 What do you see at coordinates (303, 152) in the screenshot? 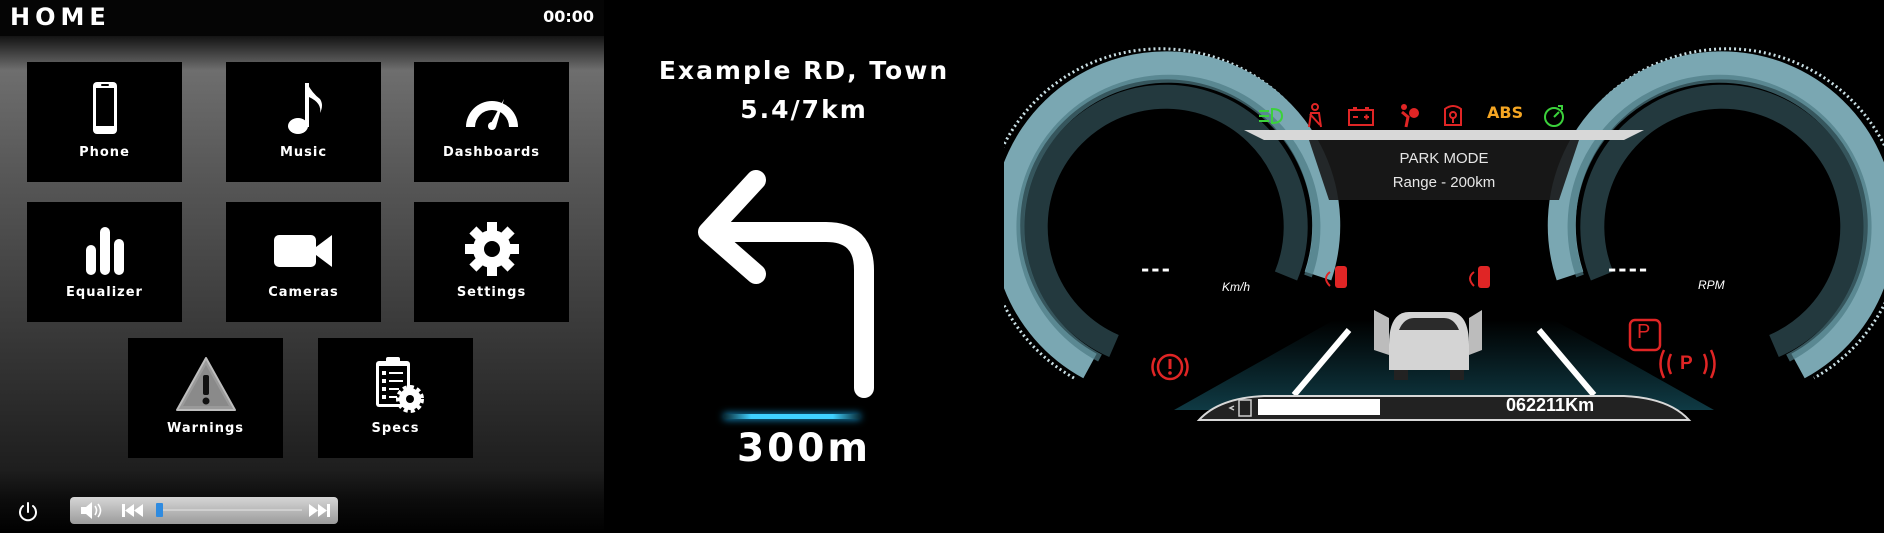
I see `tile-label: Music` at bounding box center [303, 152].